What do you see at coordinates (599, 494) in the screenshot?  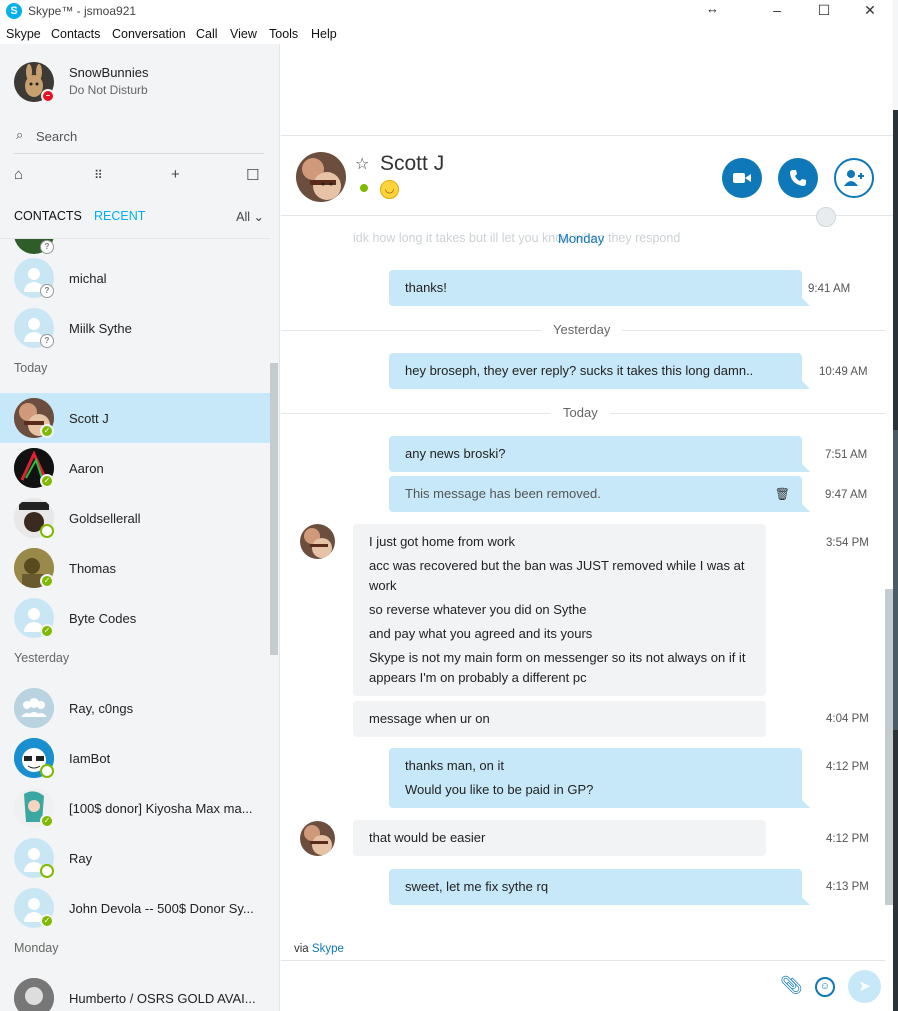 I see `removed-message: This message has been removed. 🗑` at bounding box center [599, 494].